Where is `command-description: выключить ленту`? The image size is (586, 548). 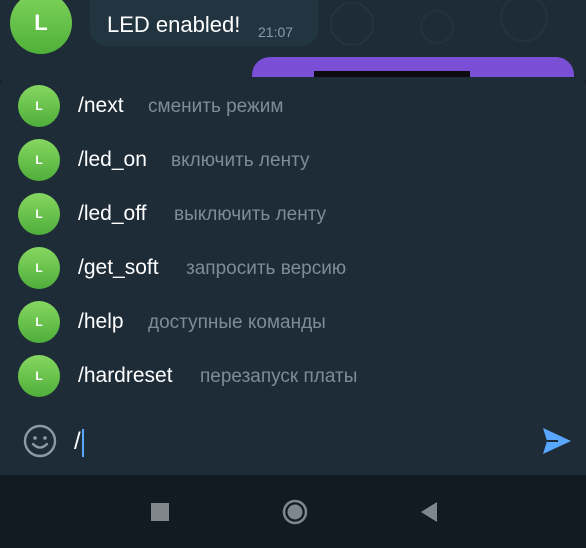 command-description: выключить ленту is located at coordinates (250, 214).